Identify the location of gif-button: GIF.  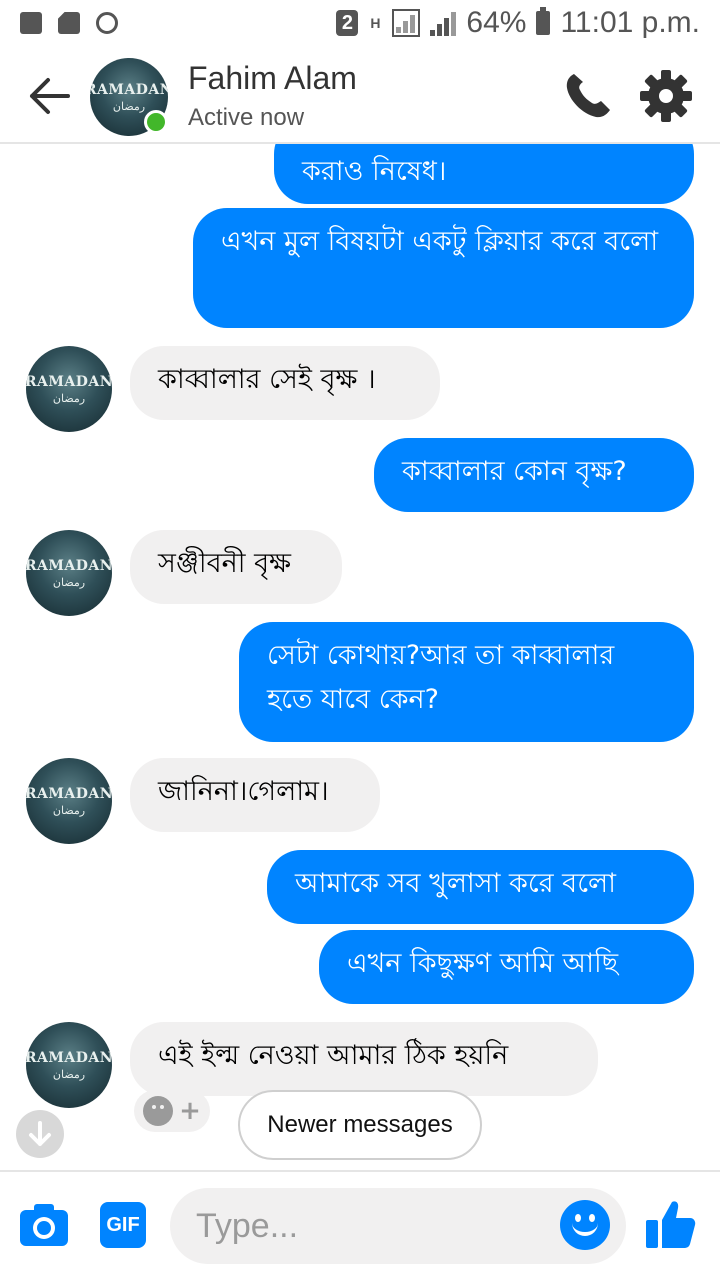
(123, 1225).